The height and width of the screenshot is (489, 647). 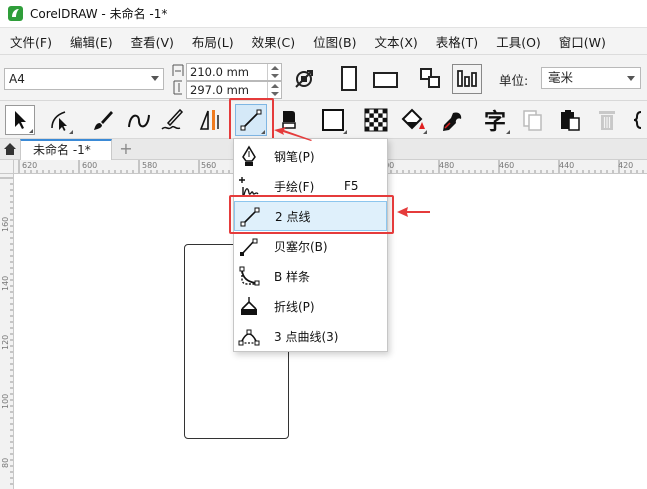 I want to click on flyout-label: 3 点曲线(3), so click(x=306, y=336).